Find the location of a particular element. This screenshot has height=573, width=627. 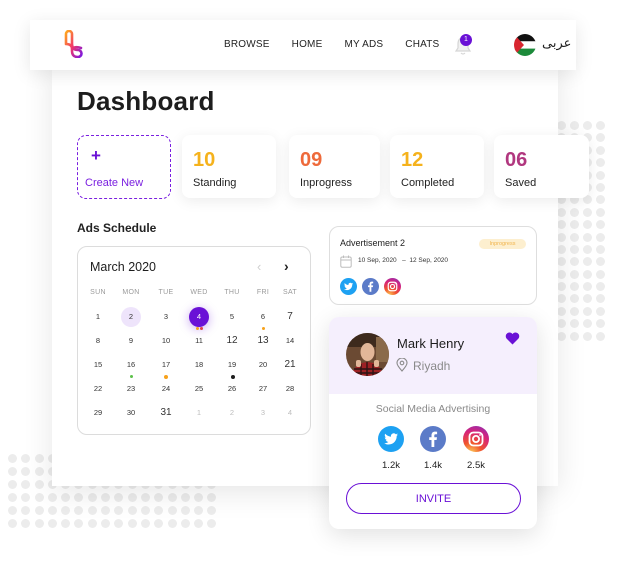

calendar-day: 23 is located at coordinates (131, 389).